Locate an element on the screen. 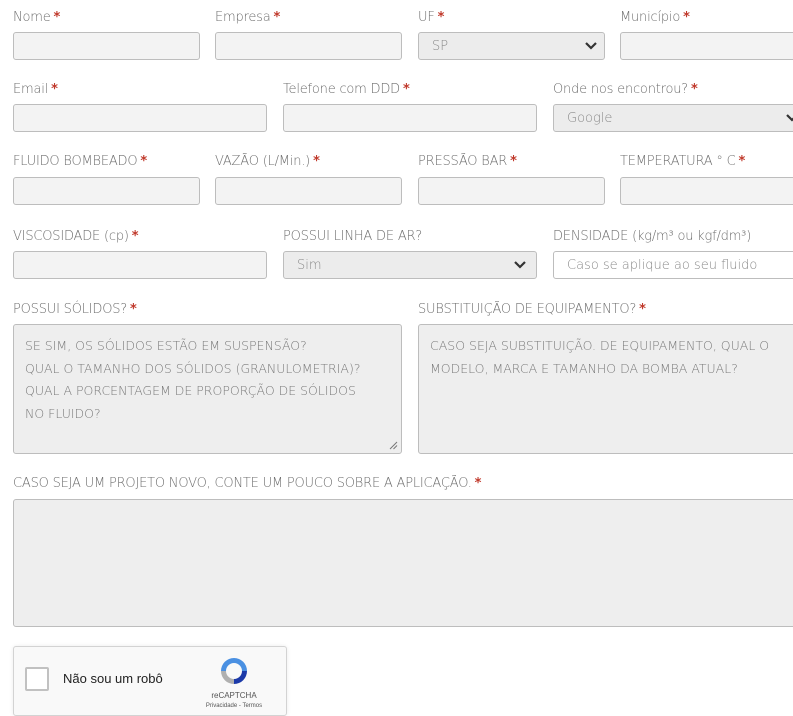  municipio-input is located at coordinates (706, 46).